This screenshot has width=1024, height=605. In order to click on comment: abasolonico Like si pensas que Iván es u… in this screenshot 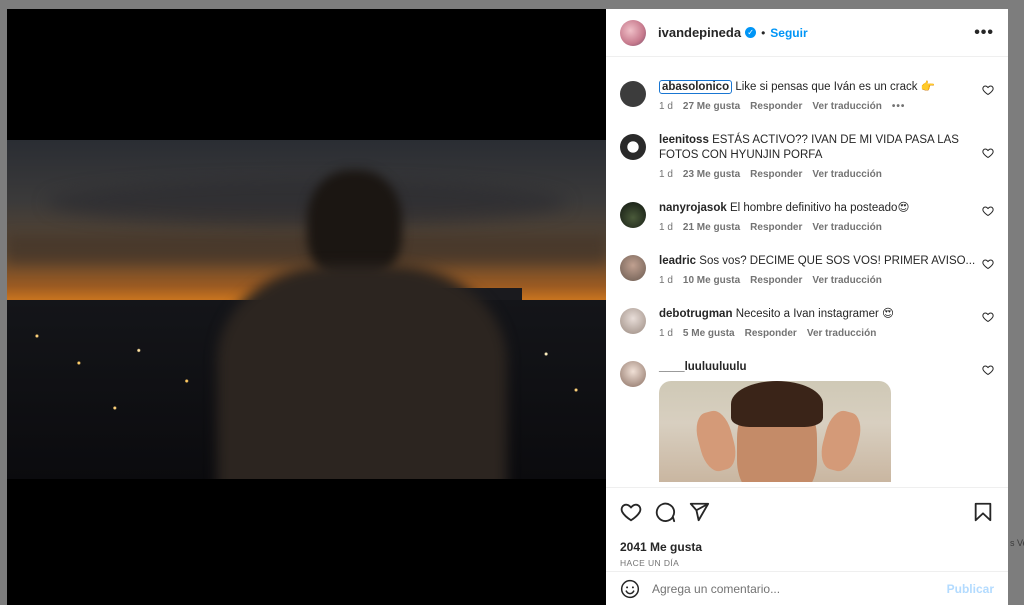, I will do `click(807, 96)`.